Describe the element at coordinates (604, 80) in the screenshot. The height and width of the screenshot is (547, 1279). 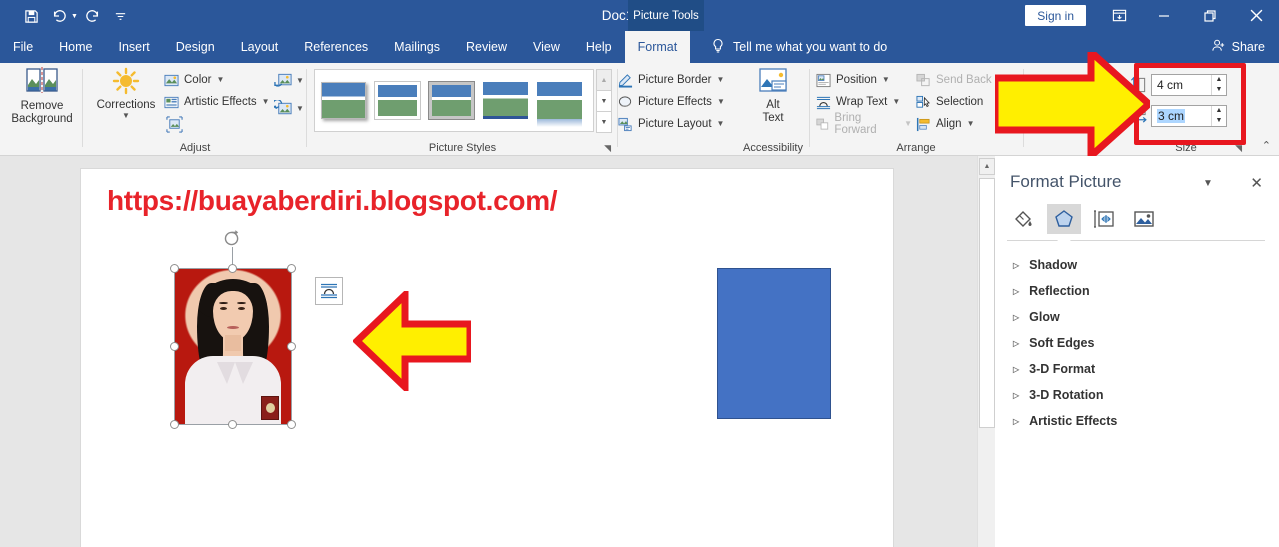
I see `gallery-scroll-up-icon: ▲` at that location.